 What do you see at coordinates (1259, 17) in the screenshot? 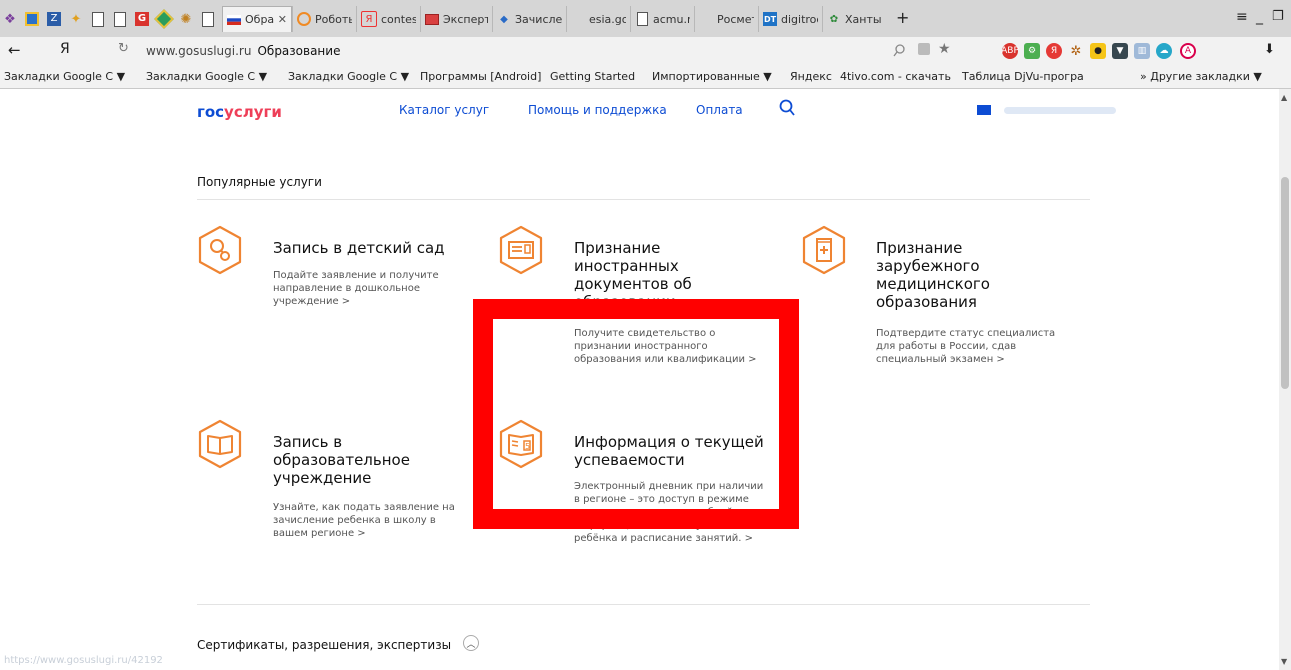
I see `minimize-icon: _` at bounding box center [1259, 17].